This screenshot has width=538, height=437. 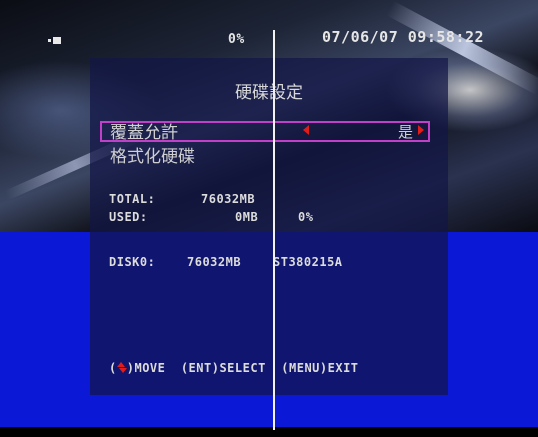 What do you see at coordinates (144, 130) in the screenshot?
I see `overwrite-allow-label: 覆蓋允許` at bounding box center [144, 130].